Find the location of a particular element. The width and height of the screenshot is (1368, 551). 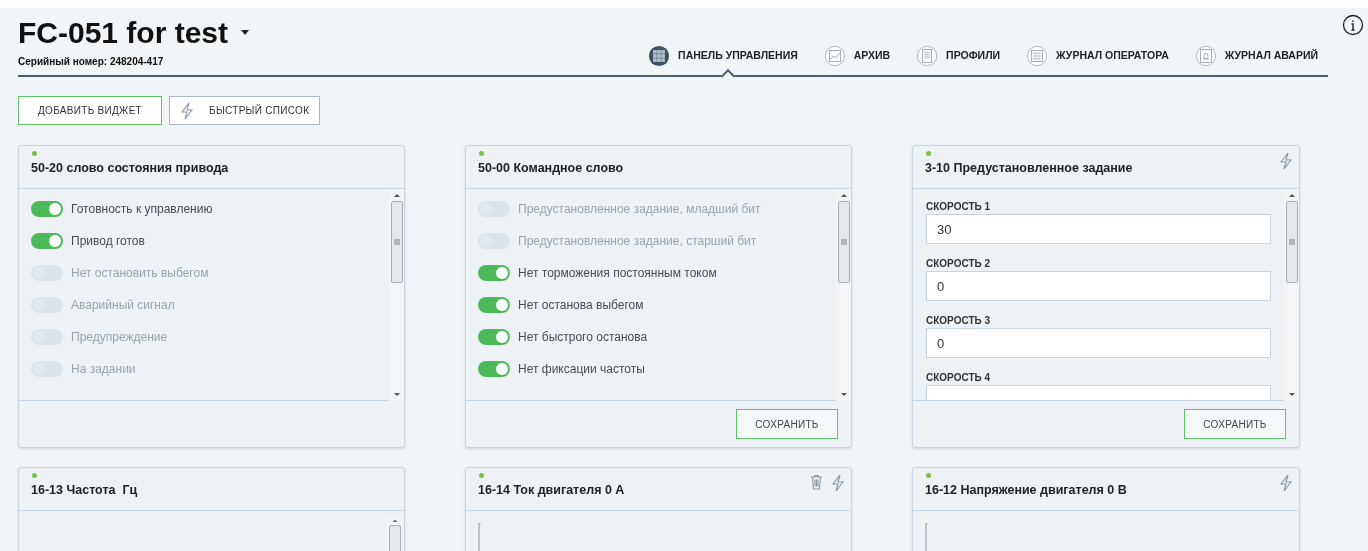

info-icon is located at coordinates (1353, 25).